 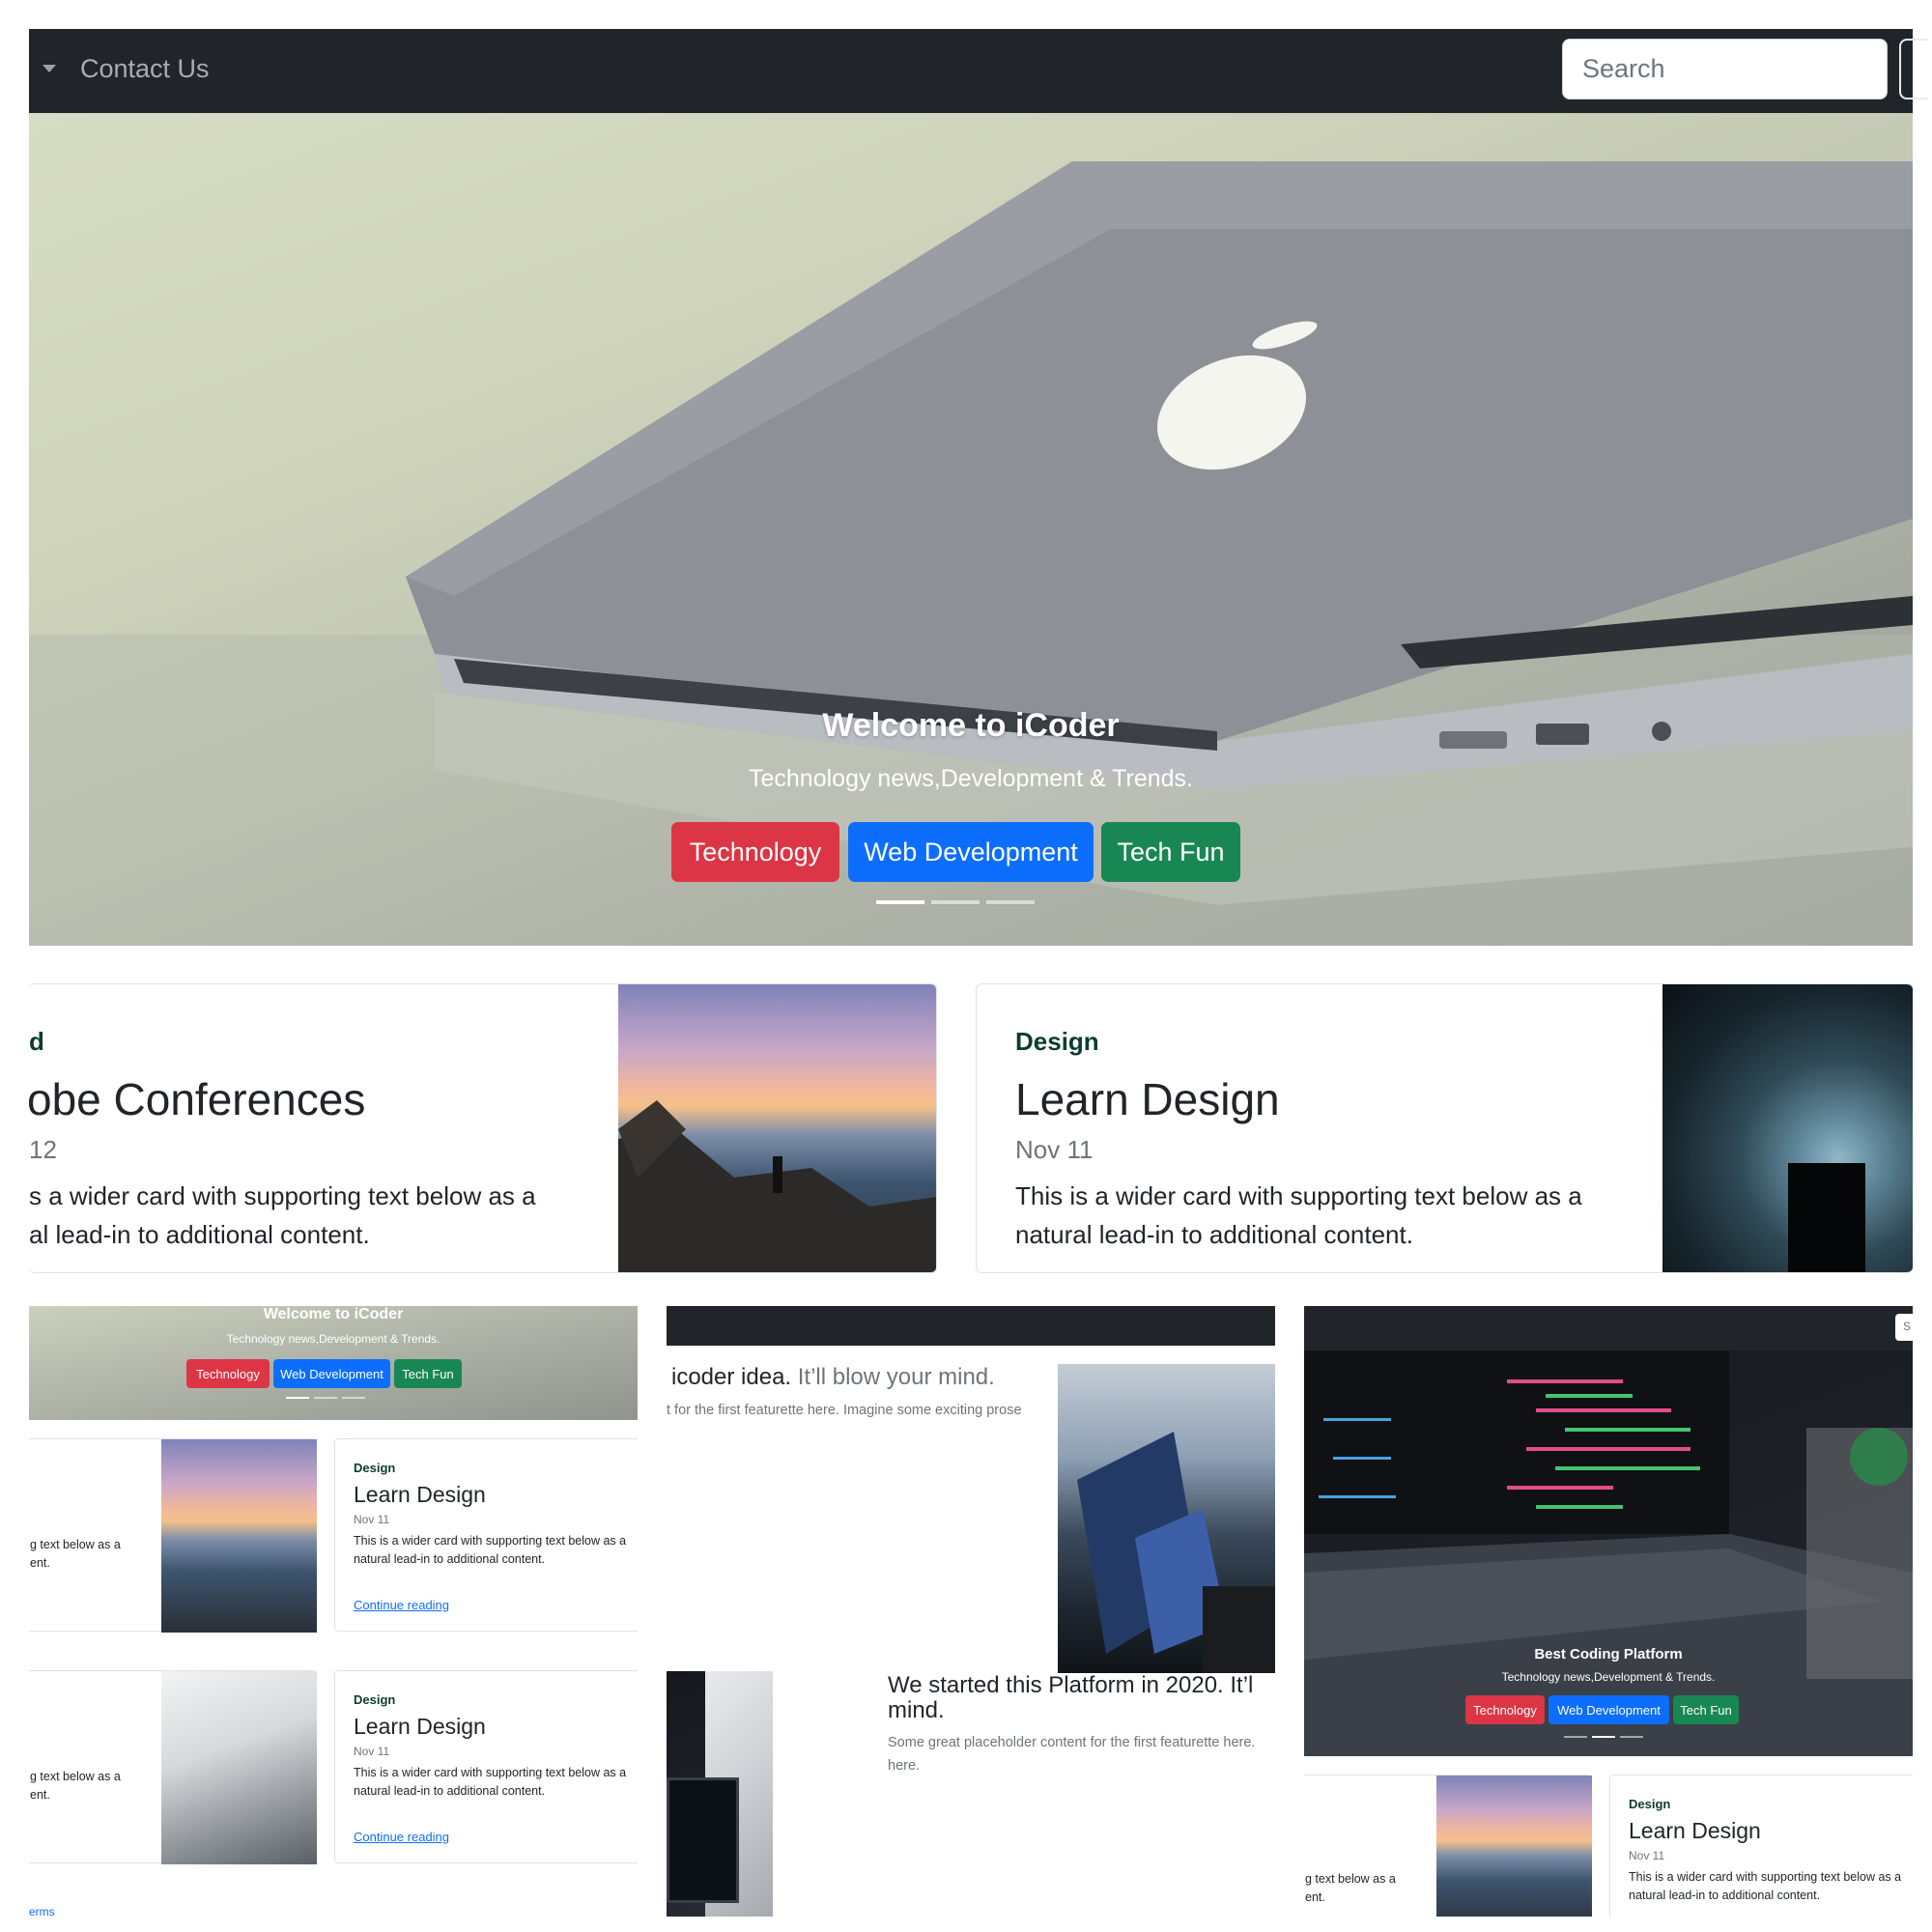 I want to click on nav-link-contact: Contact Us, so click(x=145, y=69).